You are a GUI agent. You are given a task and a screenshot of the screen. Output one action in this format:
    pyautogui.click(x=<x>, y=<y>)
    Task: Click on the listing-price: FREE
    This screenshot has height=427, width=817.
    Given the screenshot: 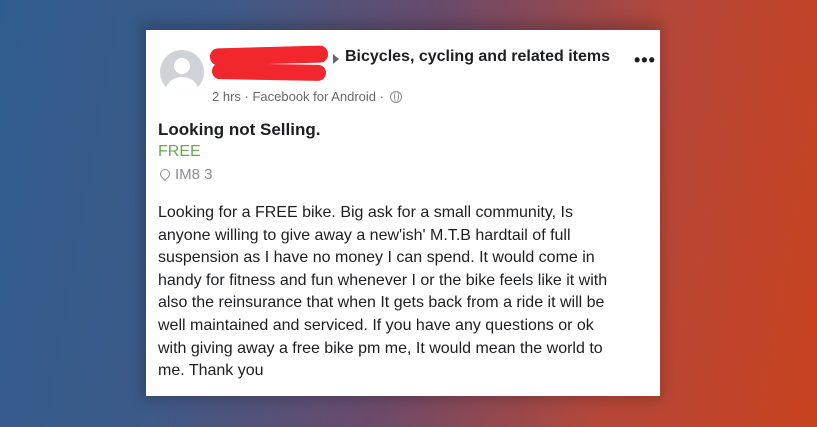 What is the action you would take?
    pyautogui.click(x=179, y=151)
    